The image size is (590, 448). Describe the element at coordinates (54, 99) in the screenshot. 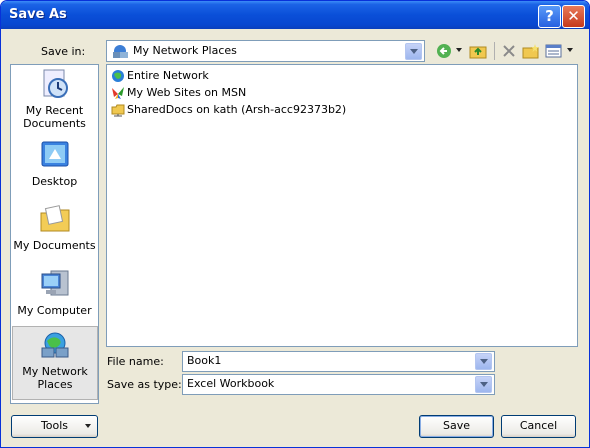

I see `place-my-recent-documents: My Recent Documents` at that location.